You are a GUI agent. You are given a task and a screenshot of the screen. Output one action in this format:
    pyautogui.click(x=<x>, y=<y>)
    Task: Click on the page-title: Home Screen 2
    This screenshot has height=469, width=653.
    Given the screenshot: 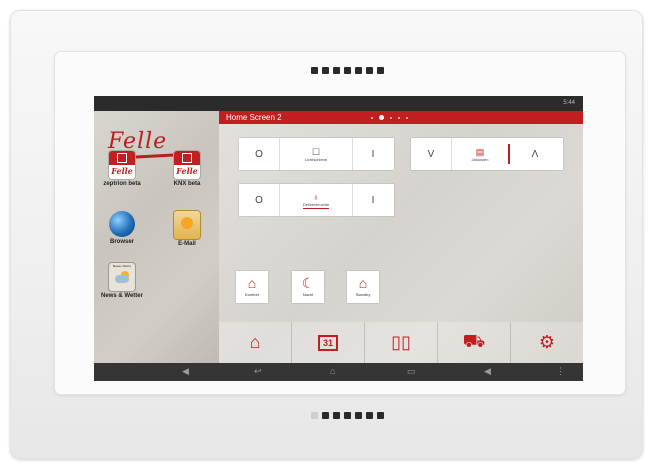 What is the action you would take?
    pyautogui.click(x=254, y=117)
    